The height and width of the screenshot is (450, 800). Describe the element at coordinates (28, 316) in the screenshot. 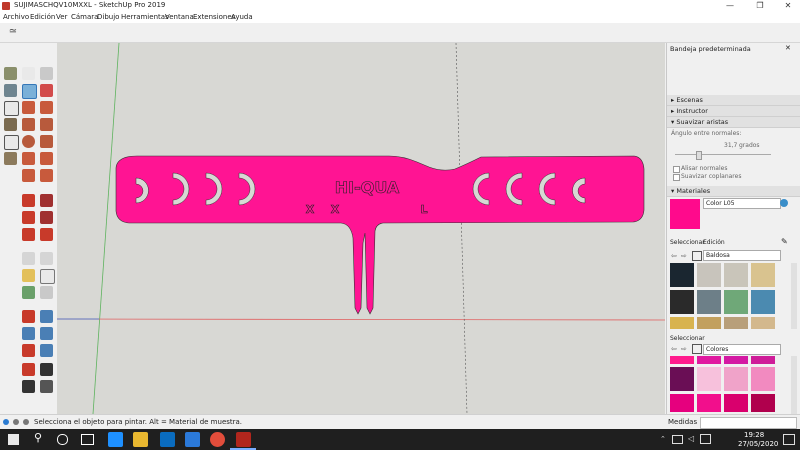

I see `orbit-icon` at that location.